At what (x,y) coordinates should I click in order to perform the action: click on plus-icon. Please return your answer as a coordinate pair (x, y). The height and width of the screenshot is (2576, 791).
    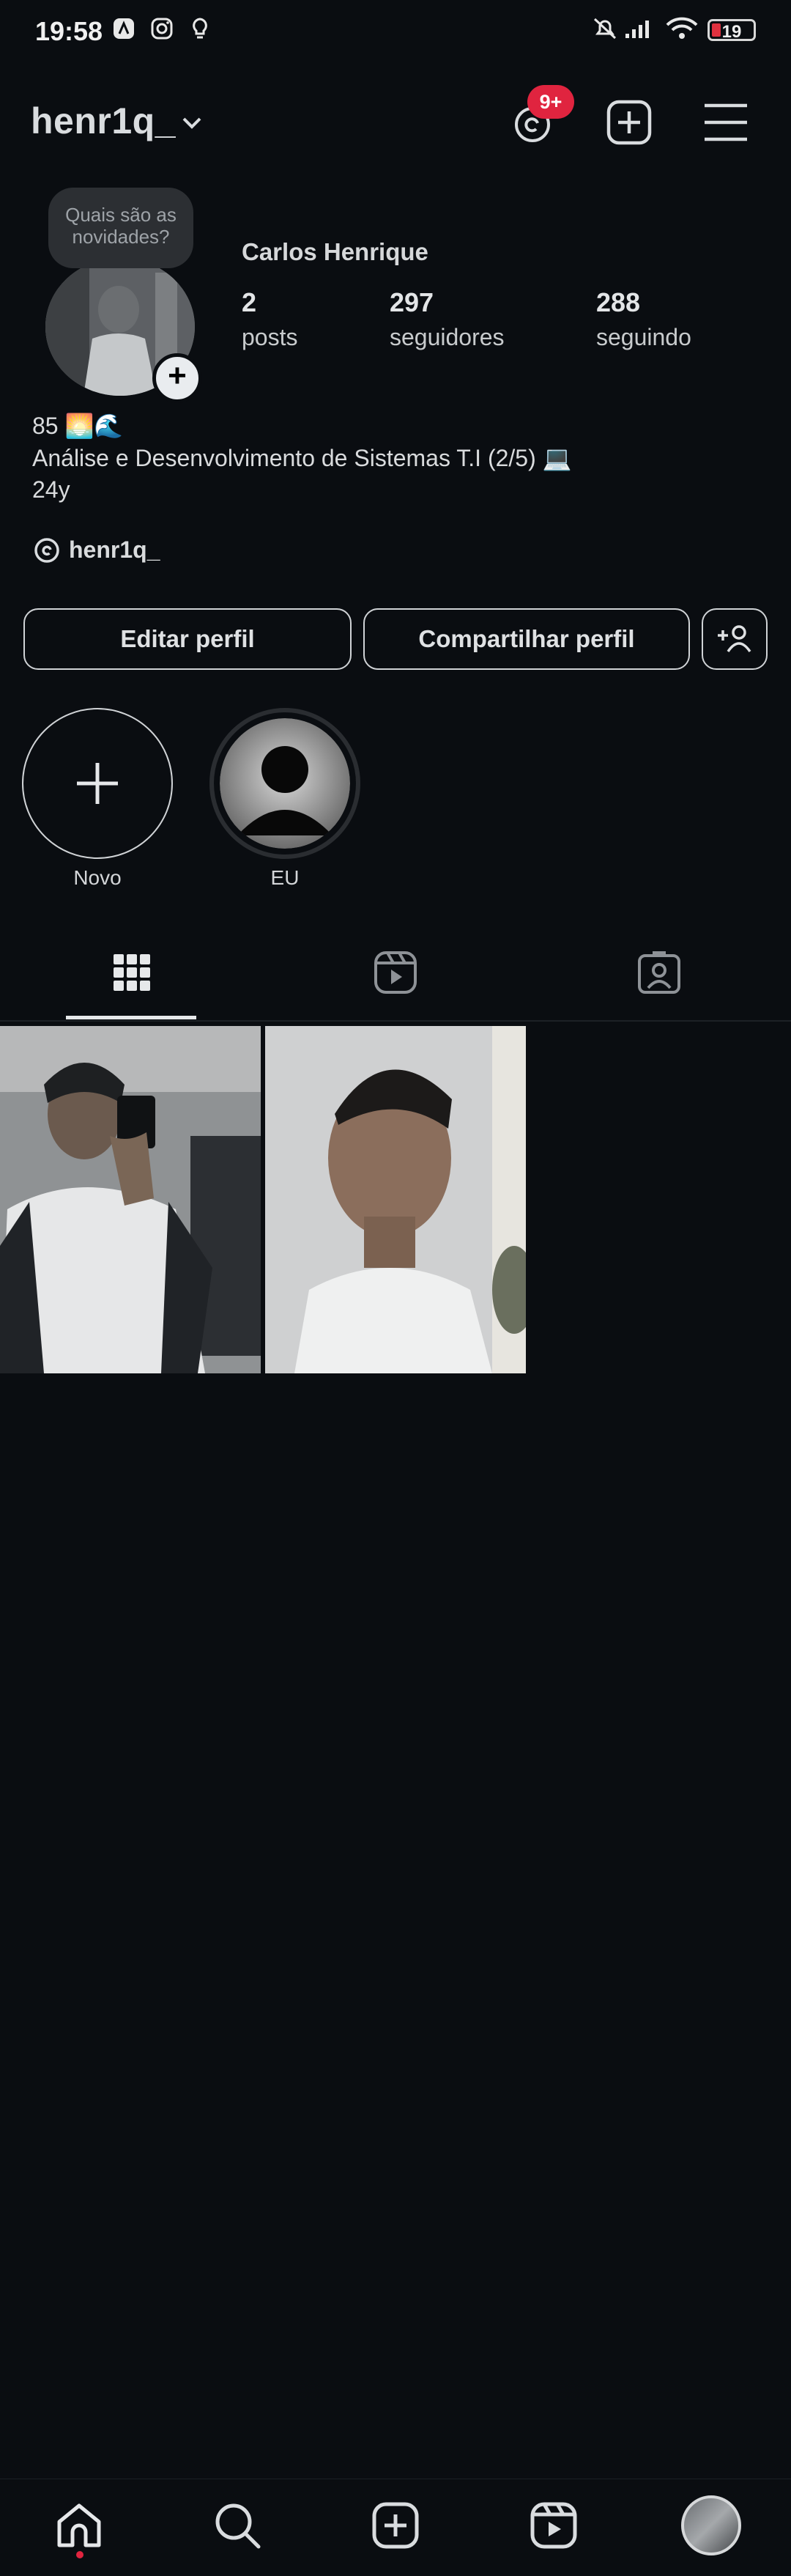
    Looking at the image, I should click on (97, 784).